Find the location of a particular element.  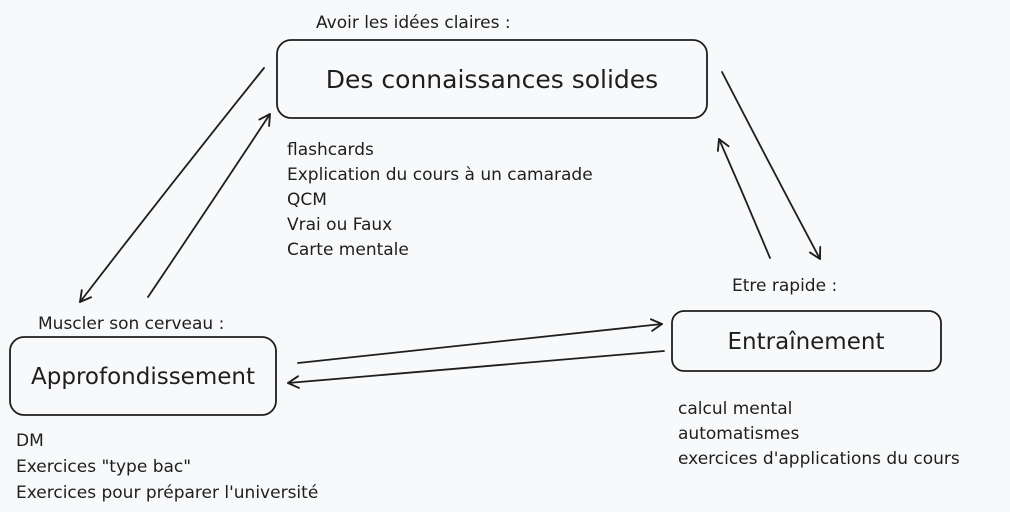

deepening-item: DM is located at coordinates (30, 441).